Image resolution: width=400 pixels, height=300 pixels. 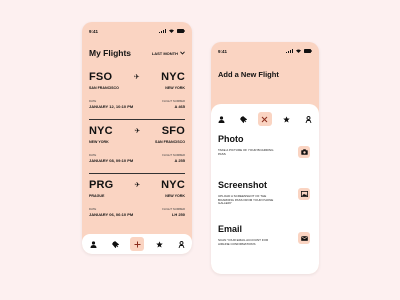 What do you see at coordinates (246, 152) in the screenshot?
I see `option-description: TAKE A PICTURE OF YOUR BOARDING PASS` at bounding box center [246, 152].